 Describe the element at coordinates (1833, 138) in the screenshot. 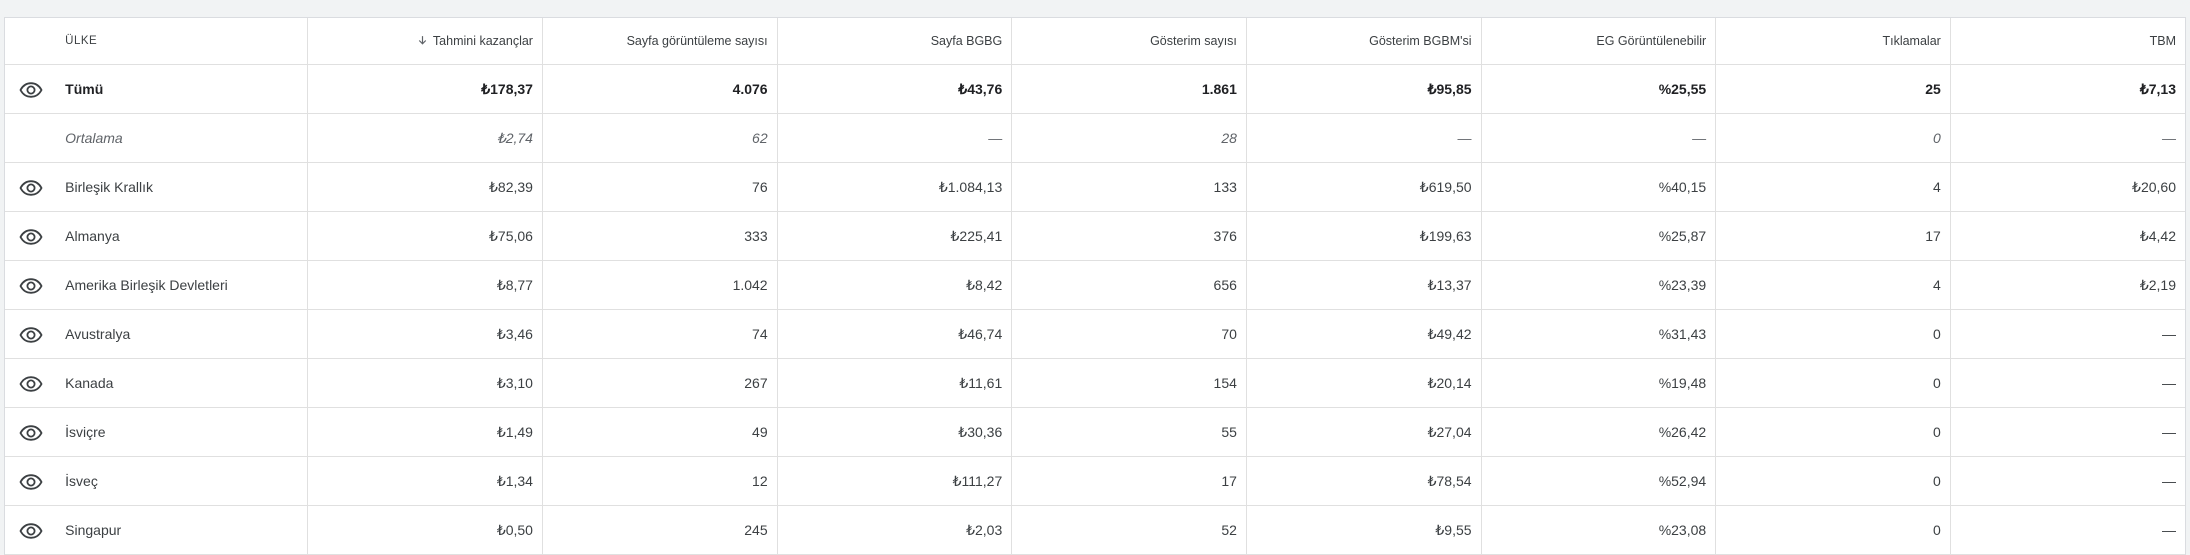

I see `average-clicks: 0` at that location.